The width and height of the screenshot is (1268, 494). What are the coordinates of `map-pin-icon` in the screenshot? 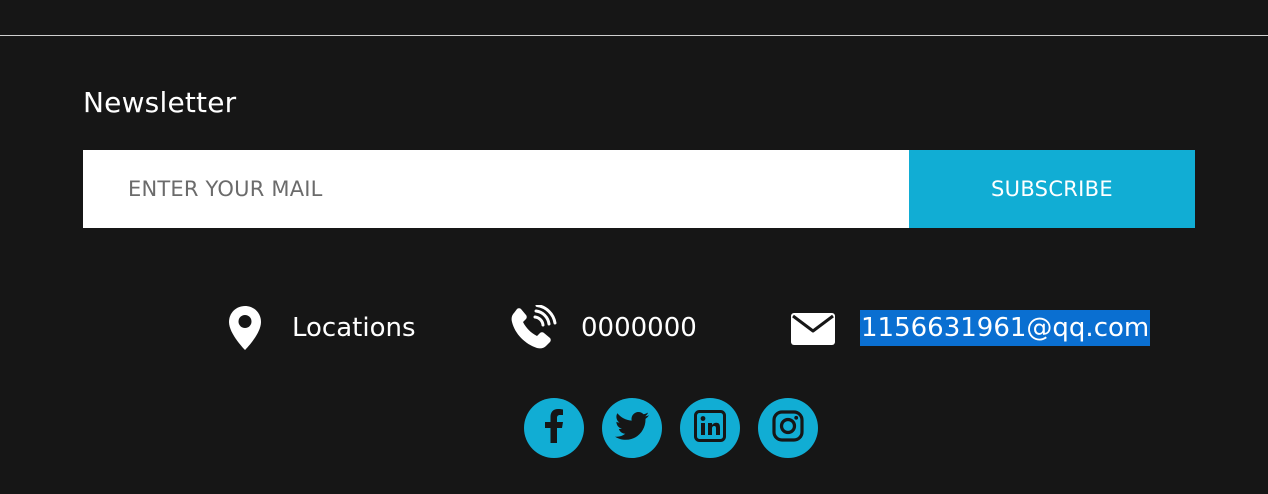 It's located at (245, 328).